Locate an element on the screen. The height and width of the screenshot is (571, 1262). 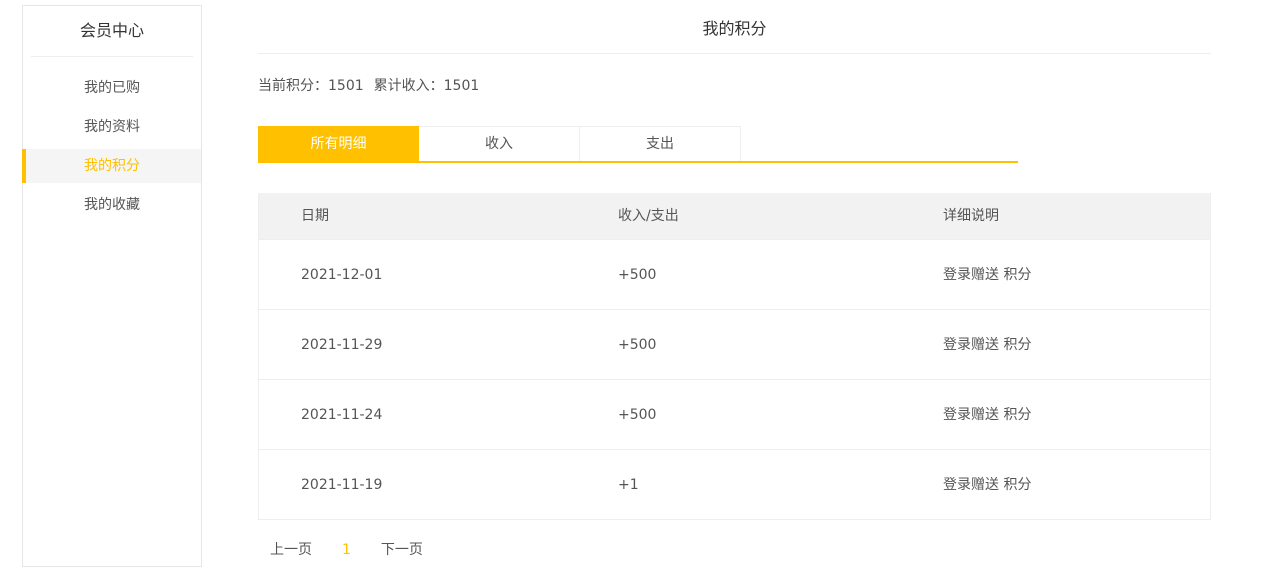
row-date: 2021-11-19 is located at coordinates (342, 485).